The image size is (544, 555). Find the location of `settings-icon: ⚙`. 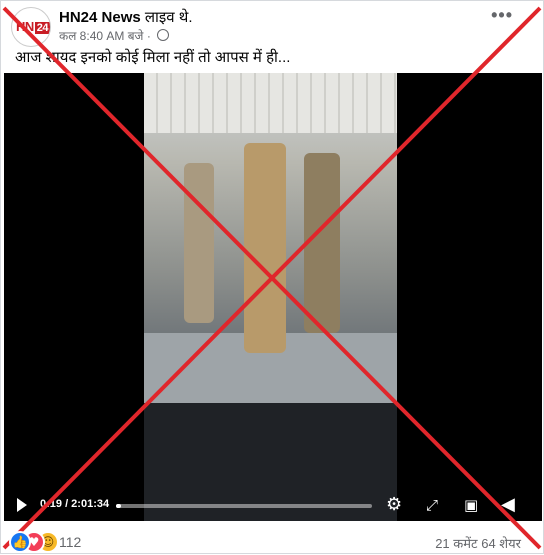

settings-icon: ⚙ is located at coordinates (394, 505).